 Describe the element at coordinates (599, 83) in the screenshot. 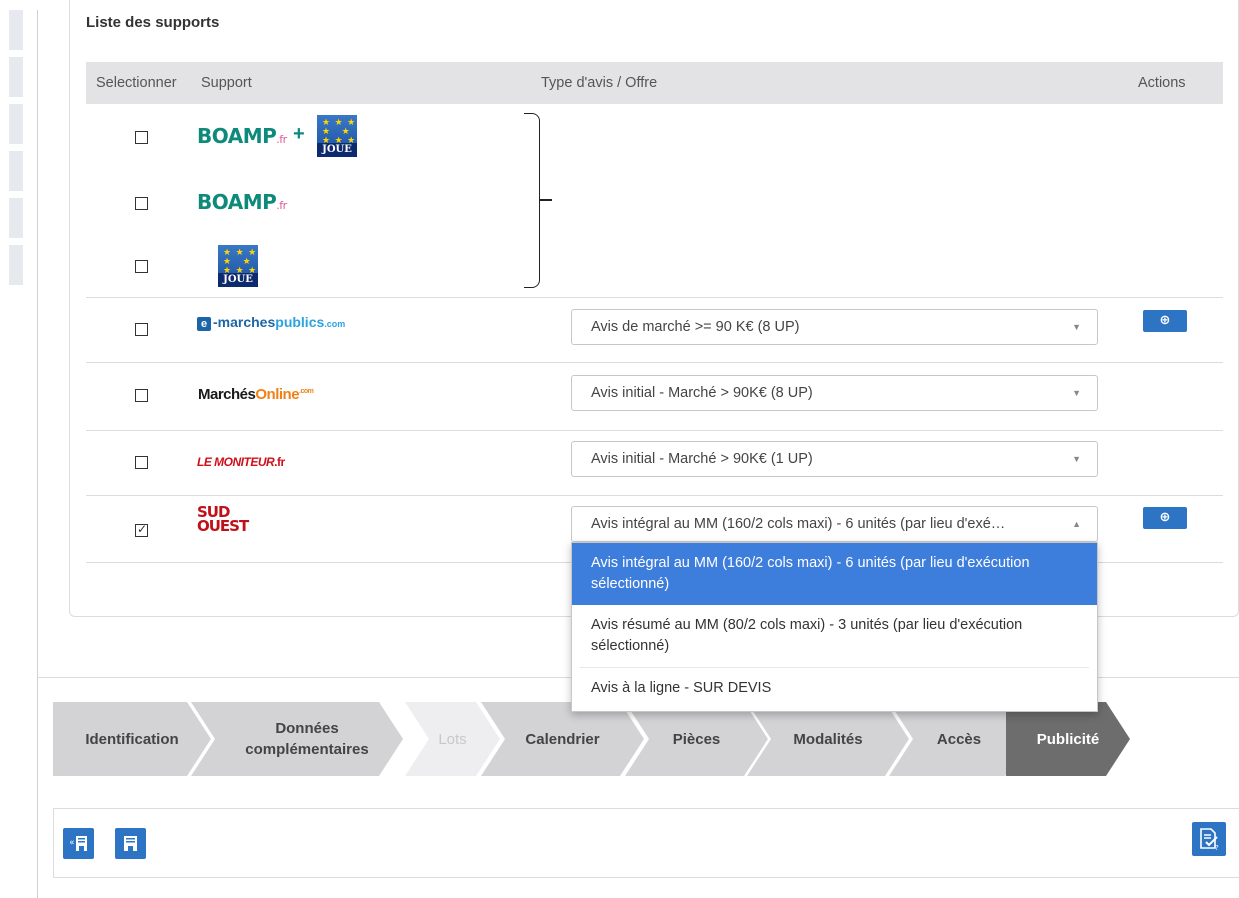

I see `header-type: Type d'avis / Offre` at that location.